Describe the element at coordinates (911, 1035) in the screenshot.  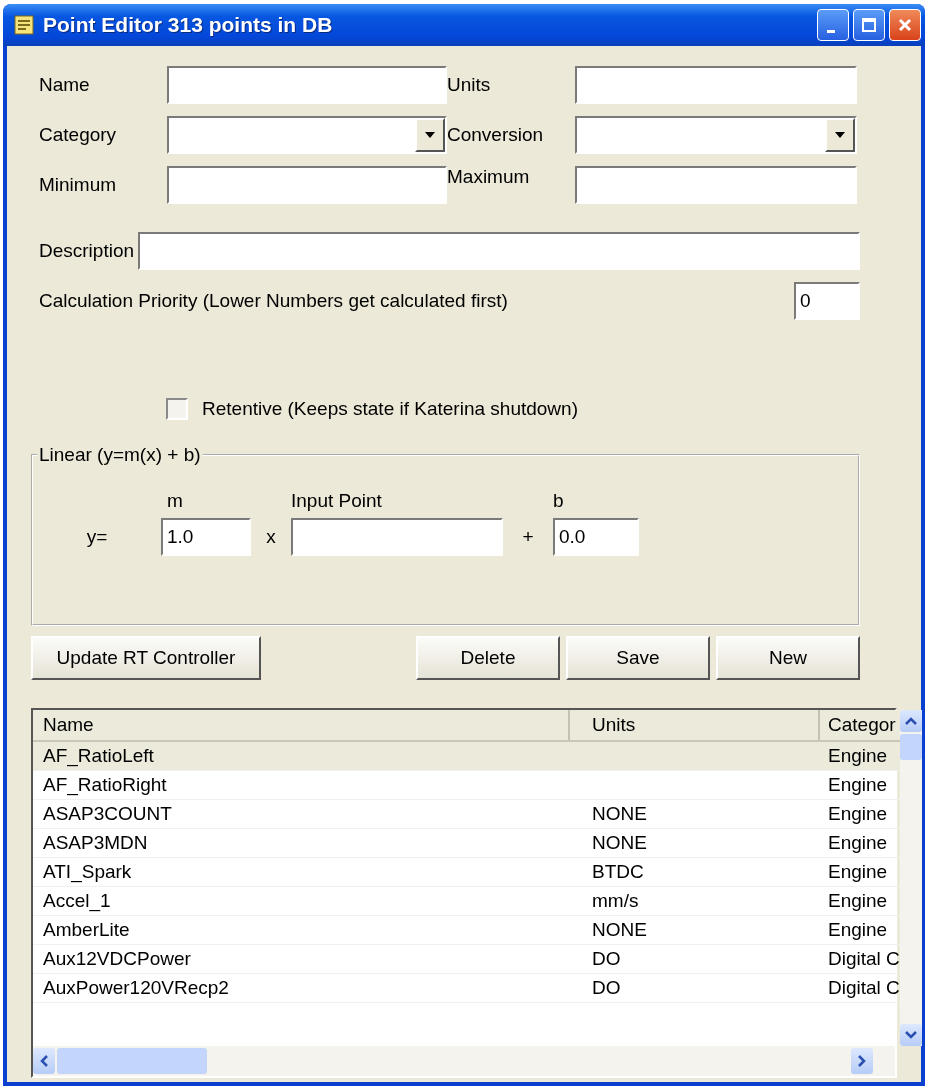
I see `scroll-down-icon` at that location.